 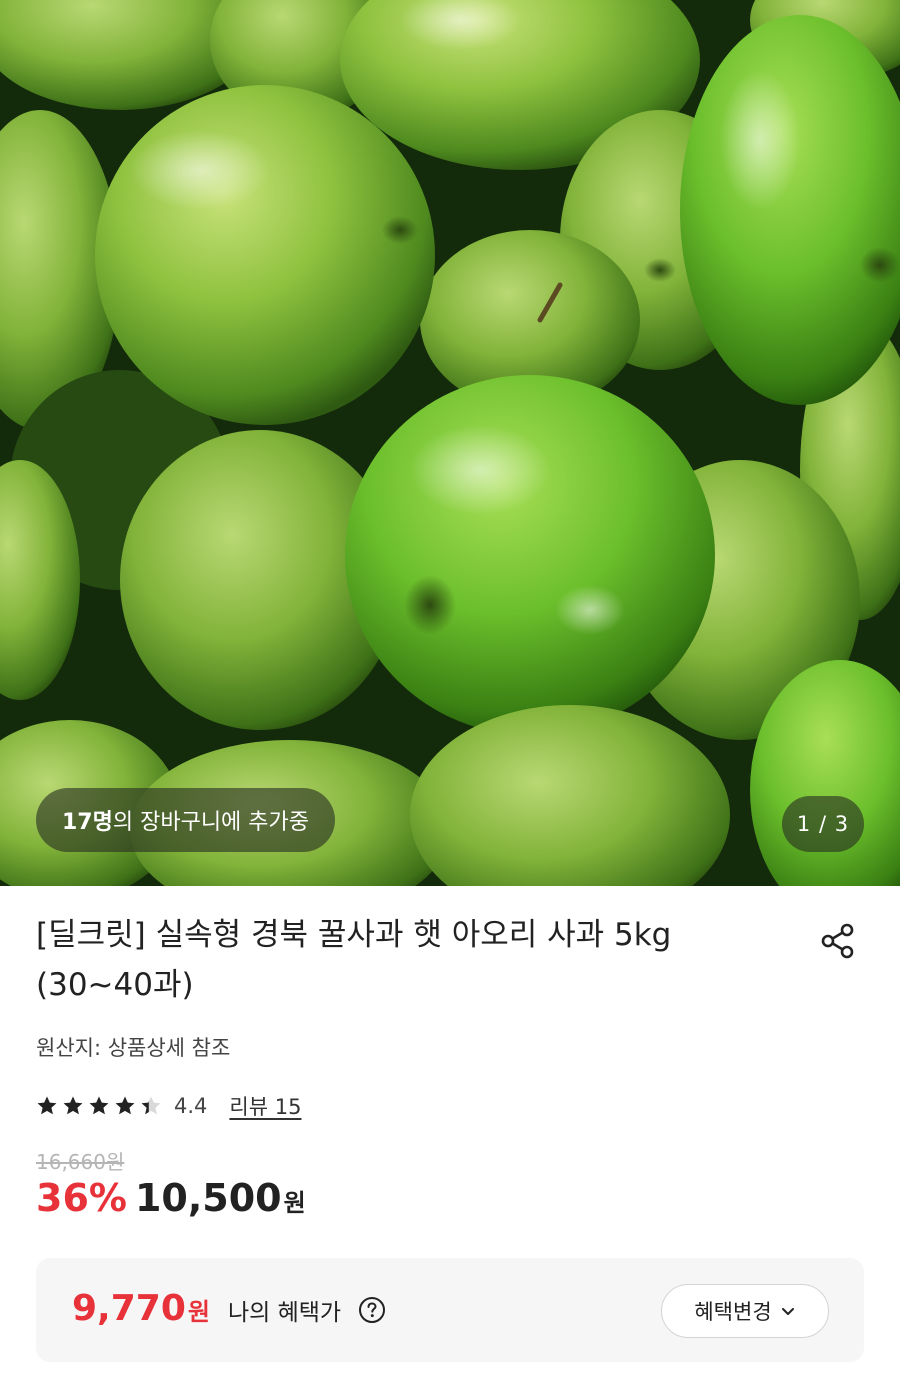 I want to click on original-price: 16,660원, so click(x=80, y=1162).